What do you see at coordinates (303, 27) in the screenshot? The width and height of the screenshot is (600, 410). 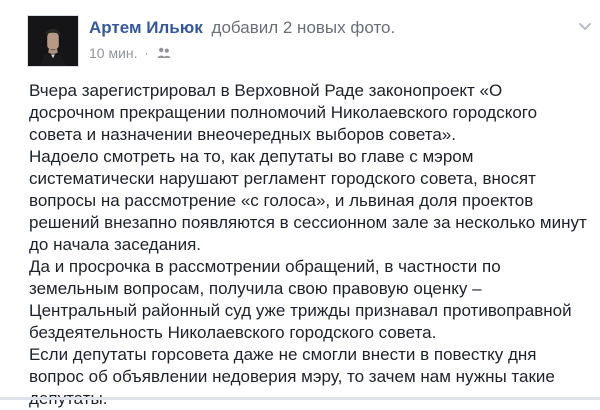 I see `post-action-text: добавил 2 новых фото.` at bounding box center [303, 27].